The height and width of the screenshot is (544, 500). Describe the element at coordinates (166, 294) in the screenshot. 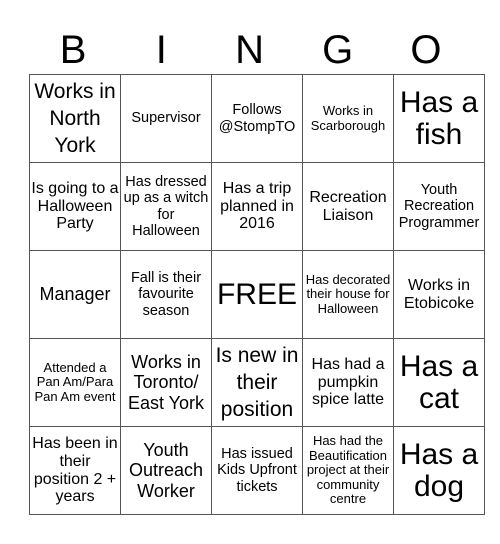

I see `bingo-cell: Fall is their favourite season` at that location.